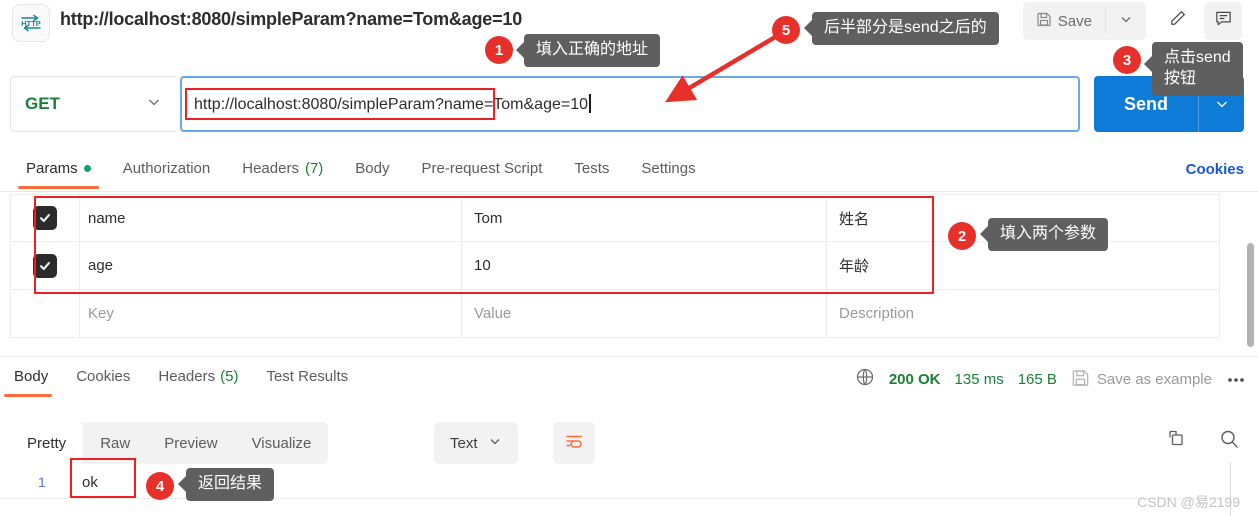  I want to click on ellipsis-icon, so click(1236, 379).